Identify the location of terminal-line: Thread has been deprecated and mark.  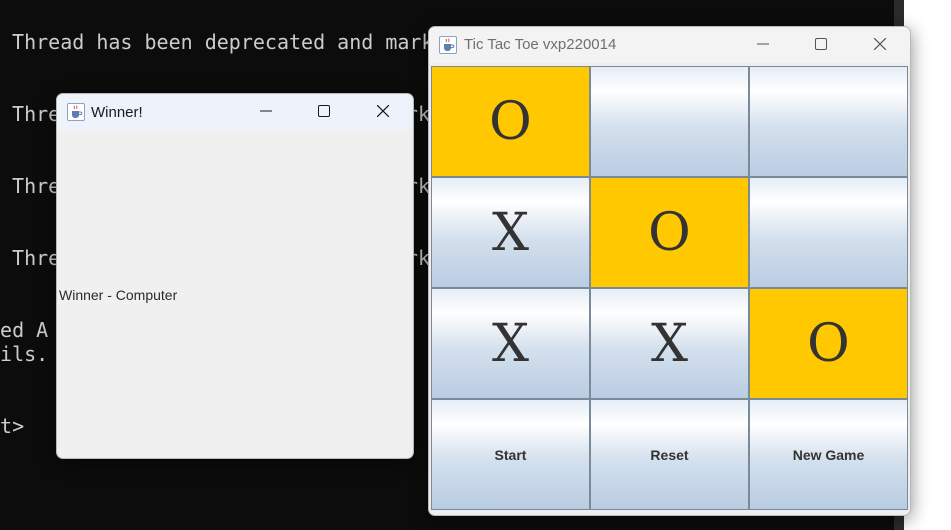
(217, 42).